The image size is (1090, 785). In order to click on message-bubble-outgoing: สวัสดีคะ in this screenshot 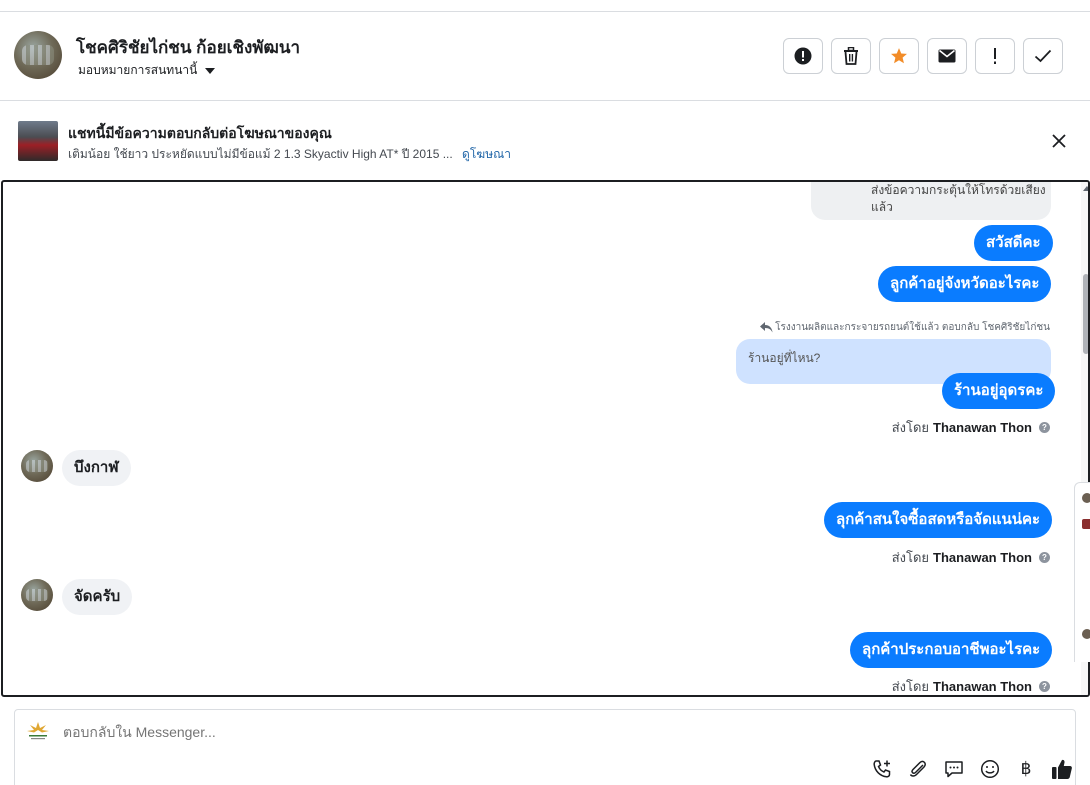, I will do `click(1013, 243)`.